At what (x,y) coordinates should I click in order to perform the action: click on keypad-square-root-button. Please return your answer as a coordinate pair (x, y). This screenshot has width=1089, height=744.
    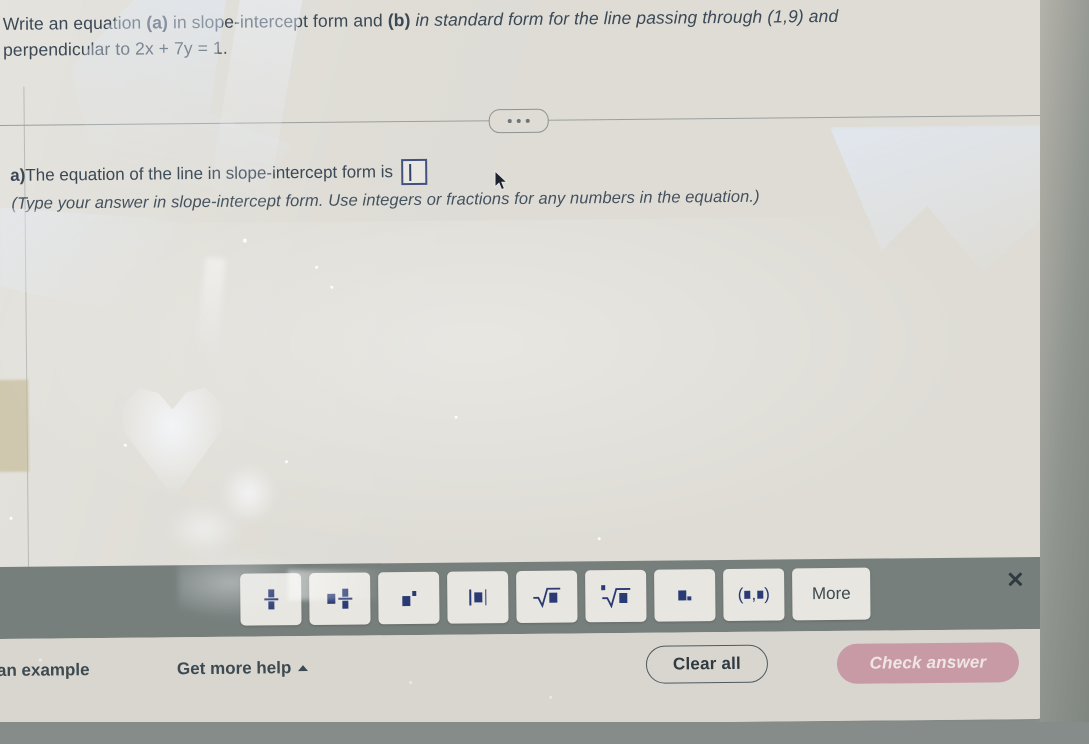
    Looking at the image, I should click on (547, 597).